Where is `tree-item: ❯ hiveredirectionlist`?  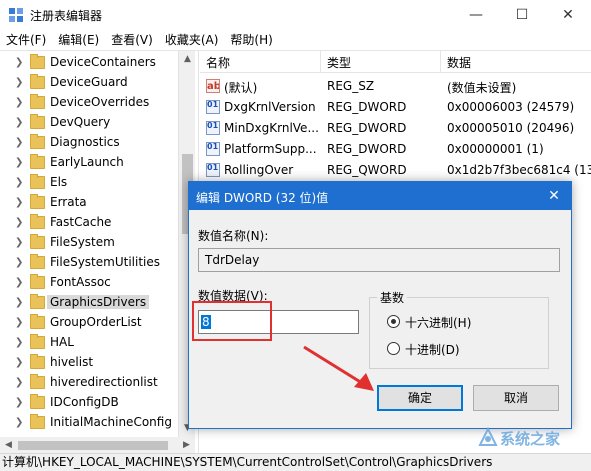
tree-item: ❯ hiveredirectionlist is located at coordinates (89, 383).